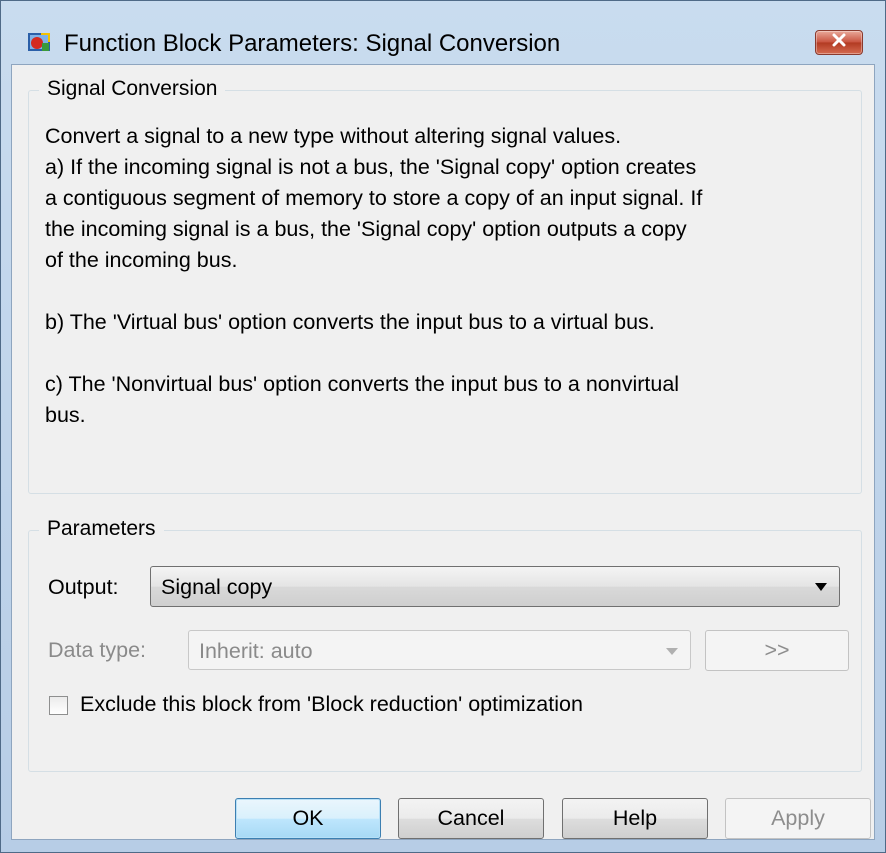 The image size is (886, 853). I want to click on datatype-dropdown-value: Inherit: auto, so click(256, 651).